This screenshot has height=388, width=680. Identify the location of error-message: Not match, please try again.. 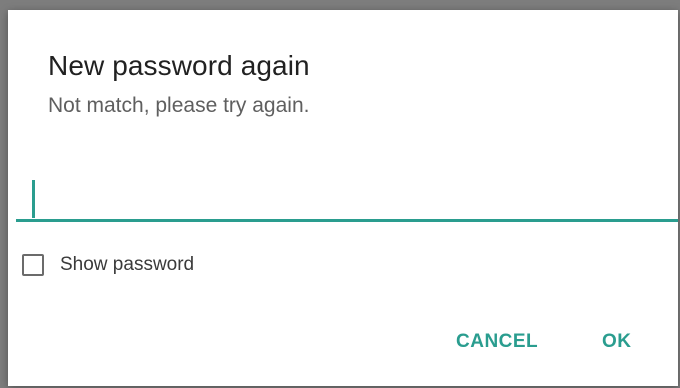
(179, 105).